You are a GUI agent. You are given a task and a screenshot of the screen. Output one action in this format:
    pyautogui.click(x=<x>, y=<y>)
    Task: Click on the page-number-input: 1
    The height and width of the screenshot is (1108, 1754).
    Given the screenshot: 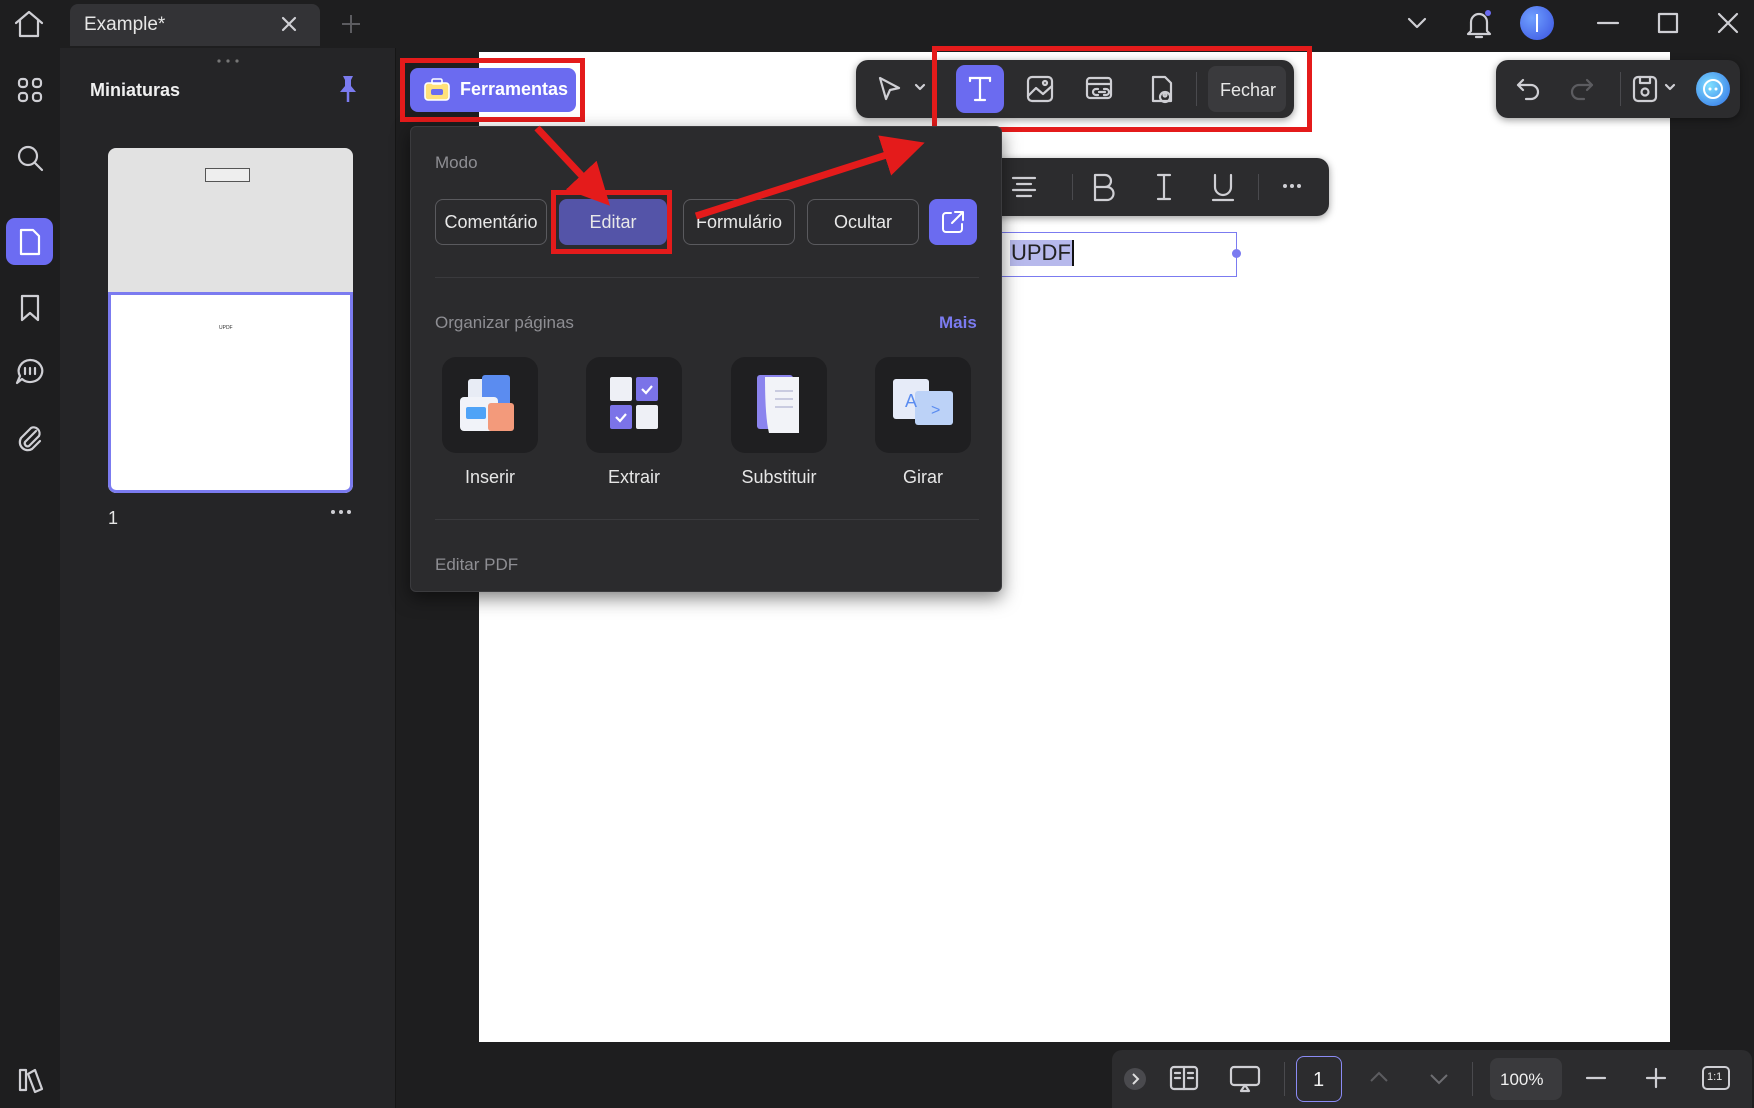 What is the action you would take?
    pyautogui.click(x=1319, y=1079)
    